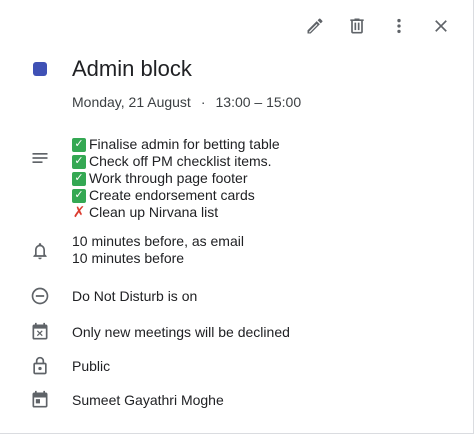 The height and width of the screenshot is (434, 474). I want to click on status-row: Do Not Disturb is on, so click(237, 296).